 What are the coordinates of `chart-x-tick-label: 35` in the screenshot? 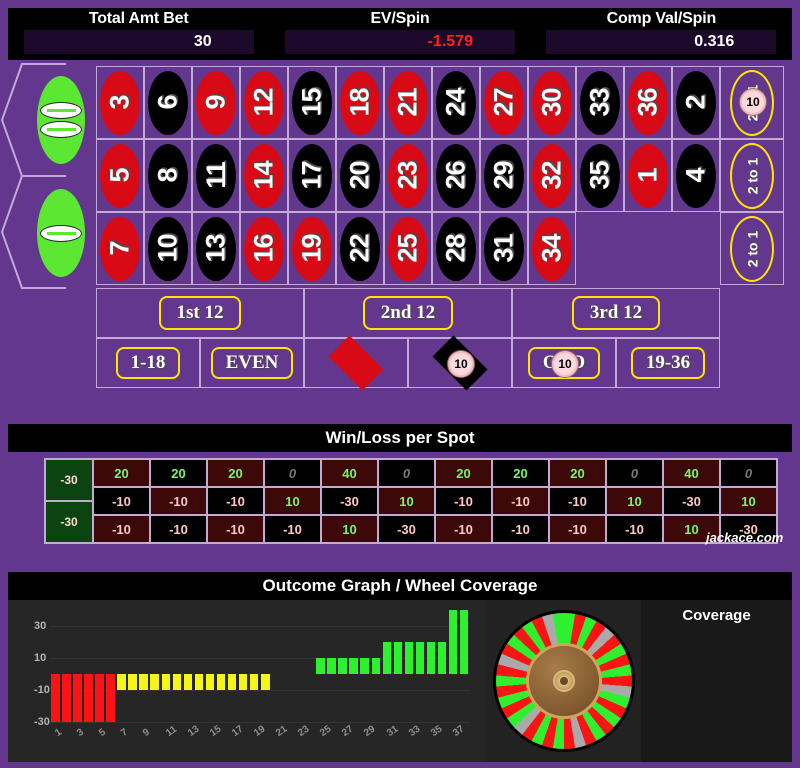 It's located at (436, 731).